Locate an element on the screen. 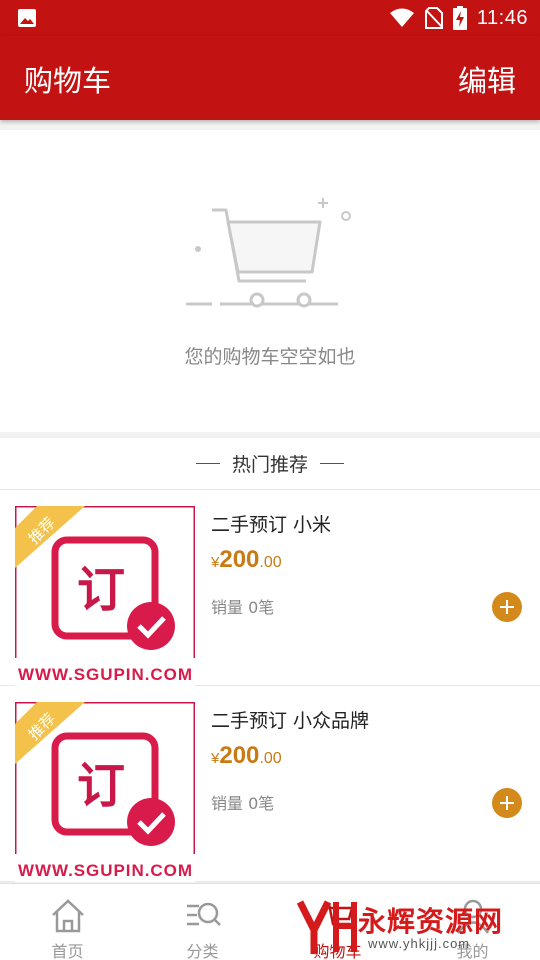  category-search-icon is located at coordinates (203, 914).